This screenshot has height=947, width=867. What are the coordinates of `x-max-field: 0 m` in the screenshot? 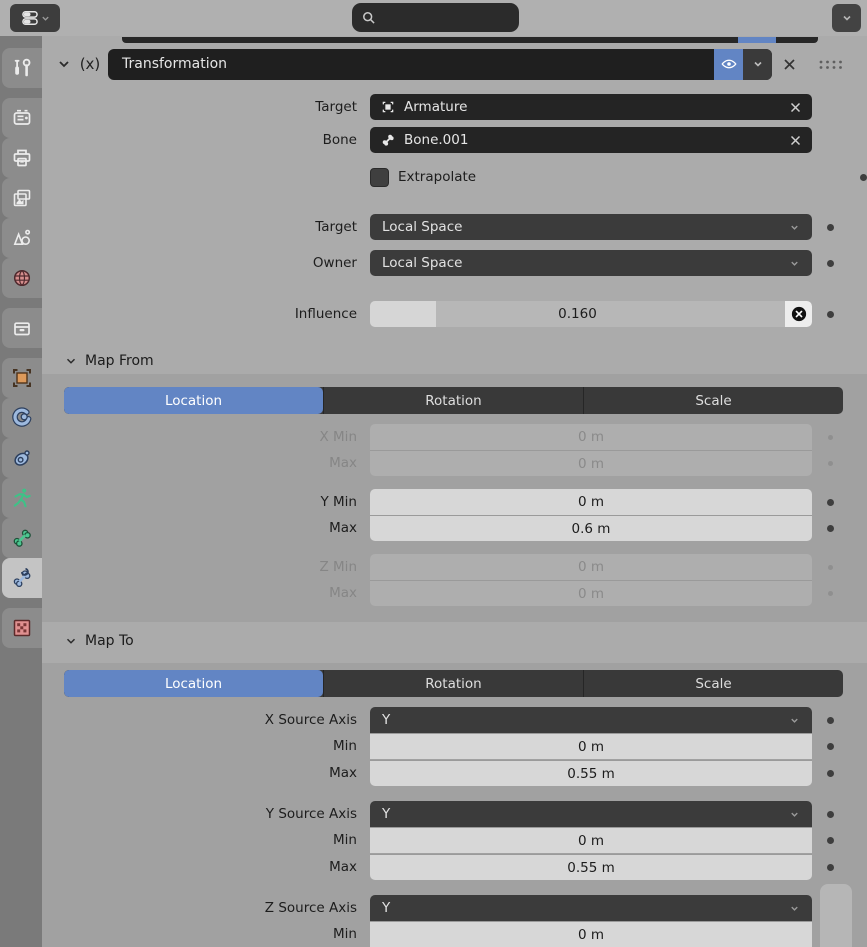 It's located at (591, 463).